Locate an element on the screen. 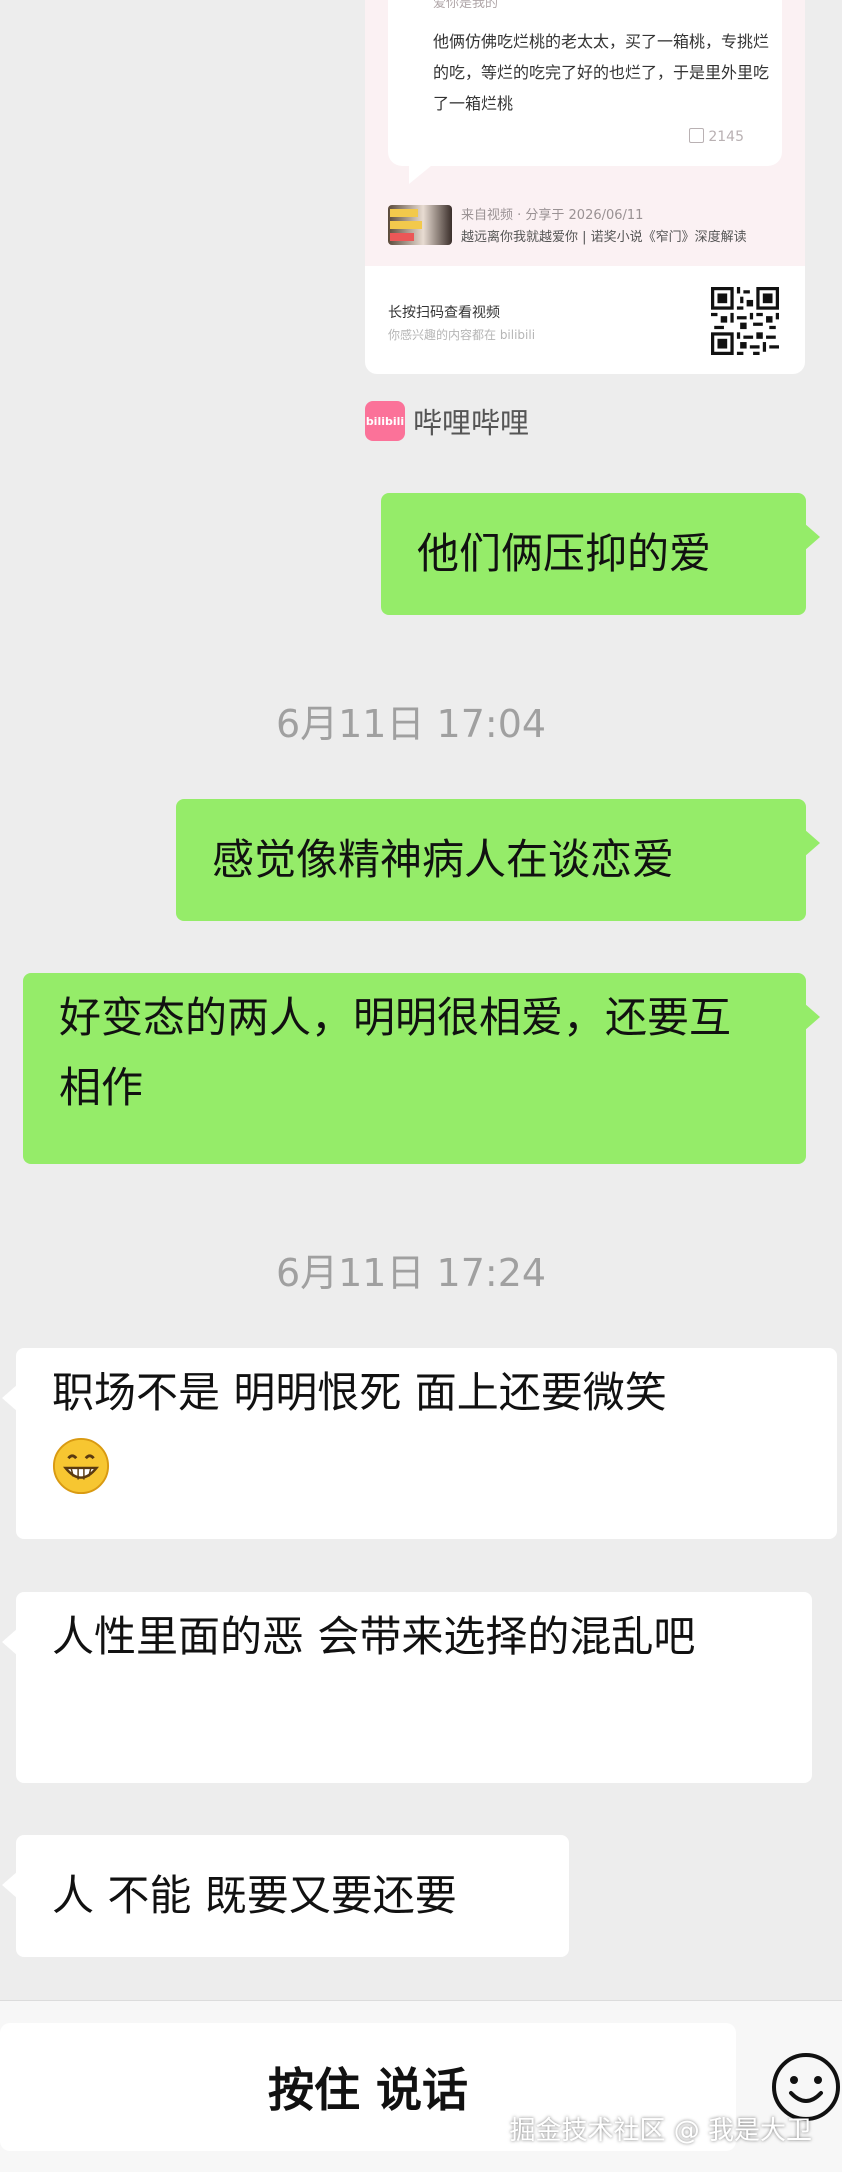 The image size is (842, 2172). message-text: 人 不能 既要又要还要 is located at coordinates (254, 1895).